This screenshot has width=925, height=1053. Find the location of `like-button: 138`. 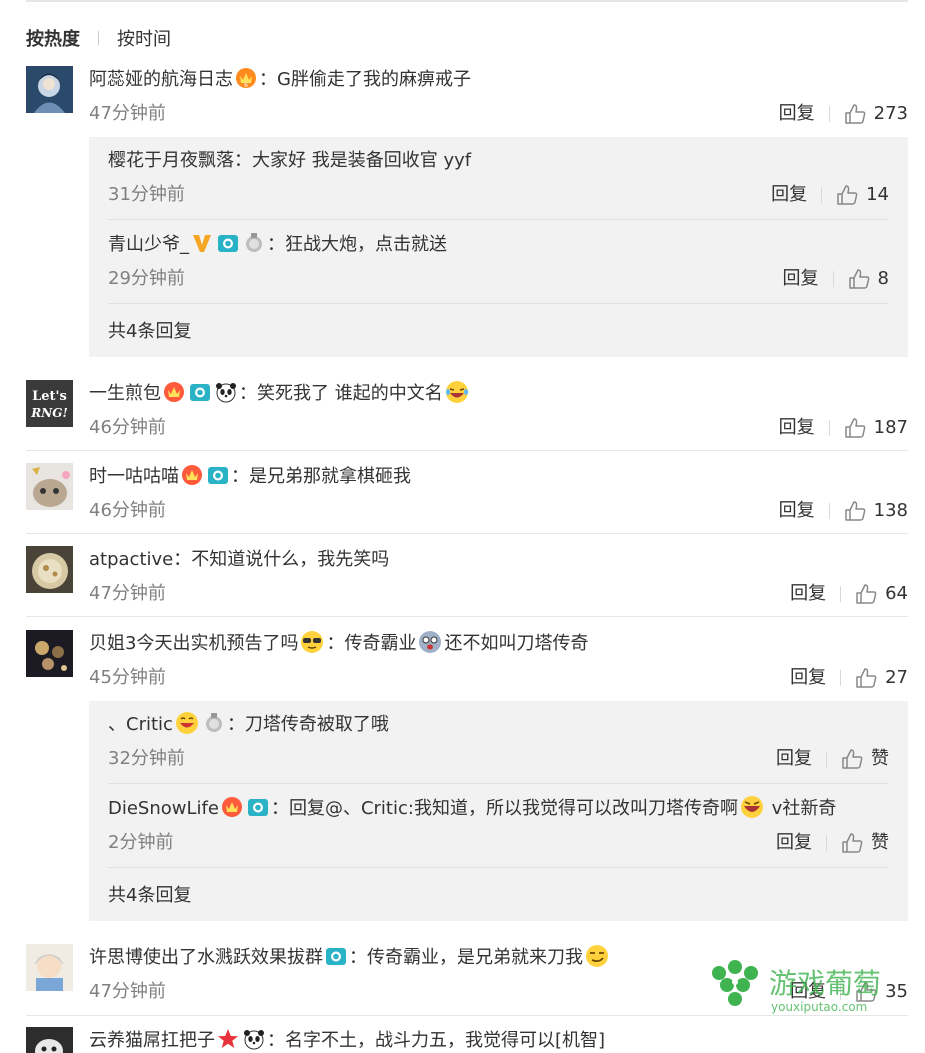

like-button: 138 is located at coordinates (876, 511).